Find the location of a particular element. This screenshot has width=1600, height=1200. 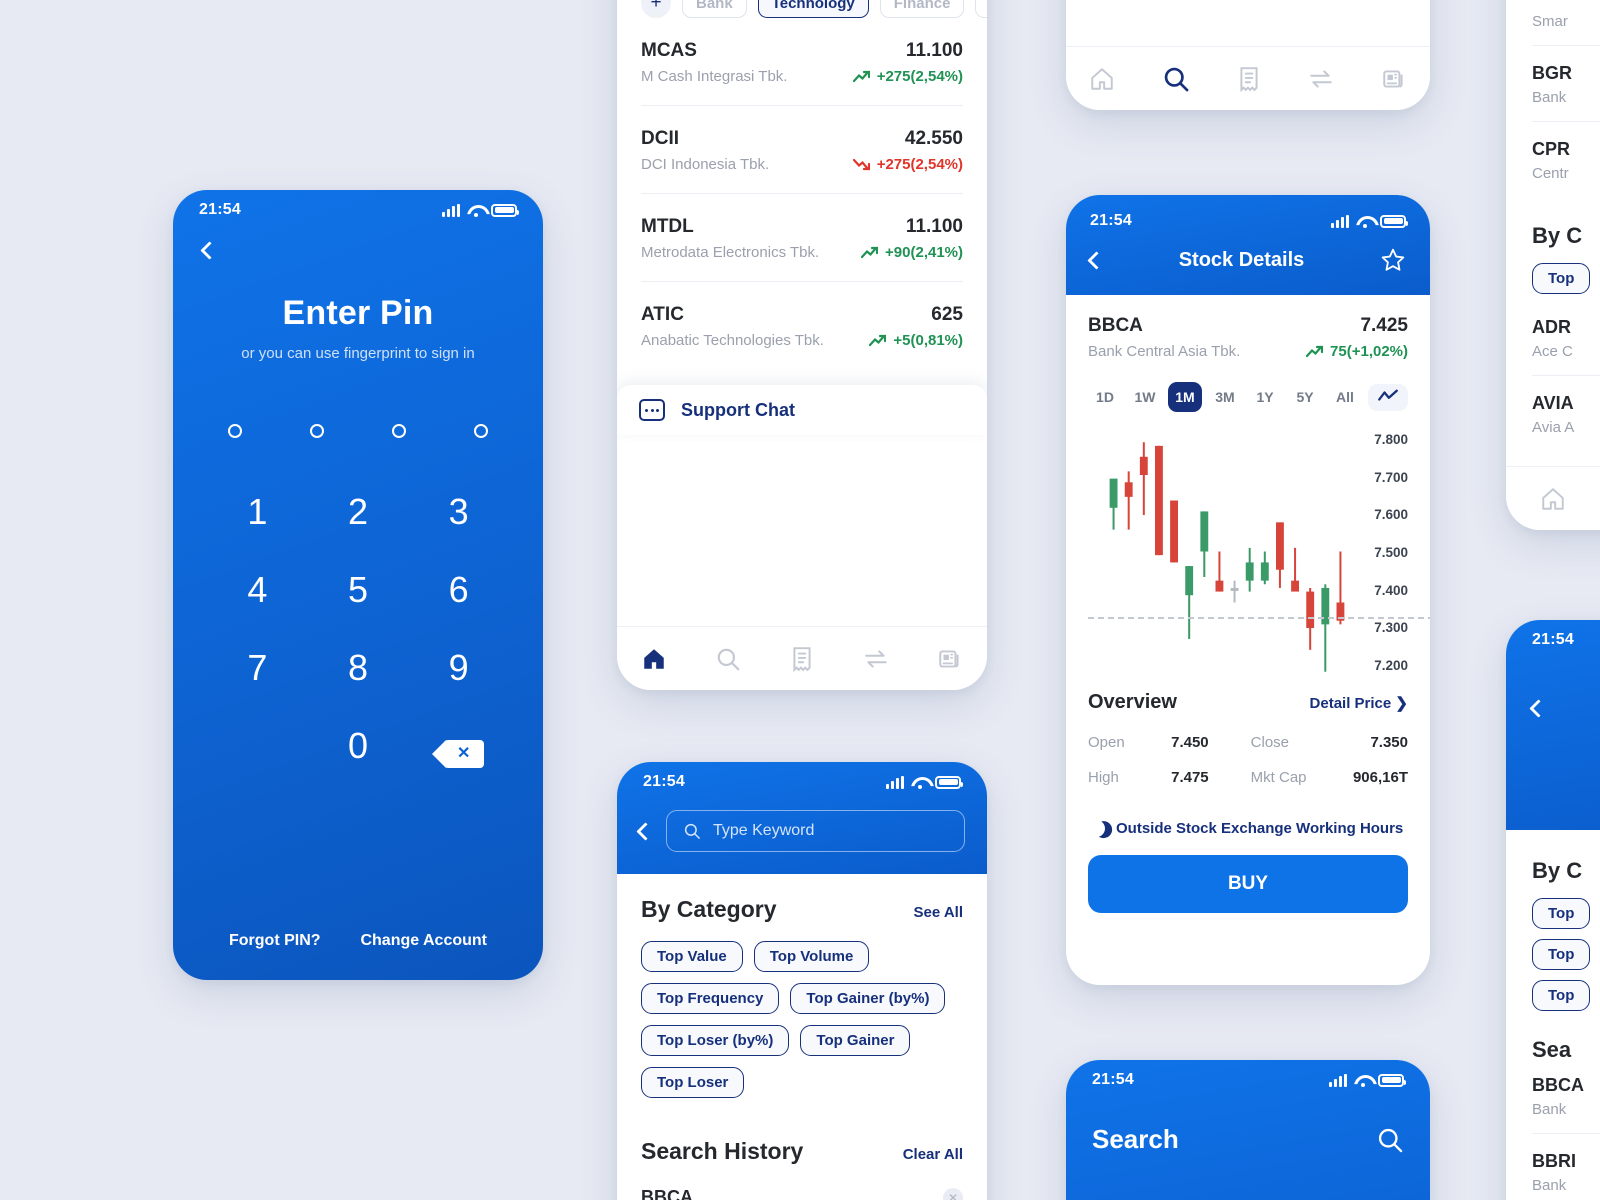

key-3: 3 is located at coordinates (458, 512).